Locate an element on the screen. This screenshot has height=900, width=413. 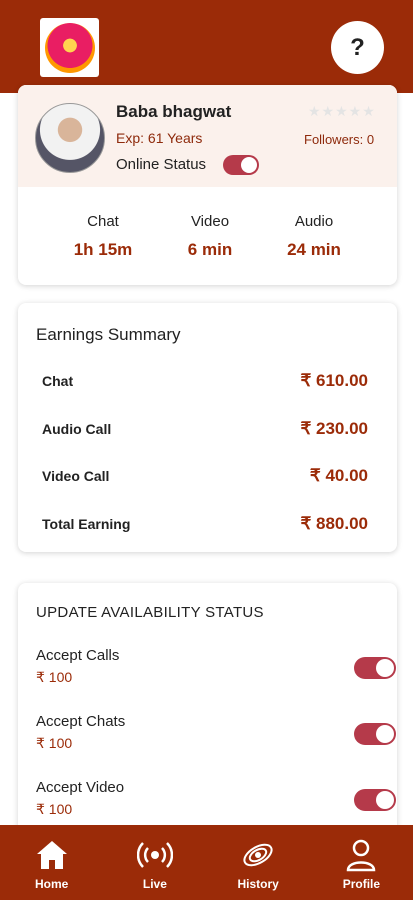
usage-value: 1h 15m is located at coordinates (103, 249).